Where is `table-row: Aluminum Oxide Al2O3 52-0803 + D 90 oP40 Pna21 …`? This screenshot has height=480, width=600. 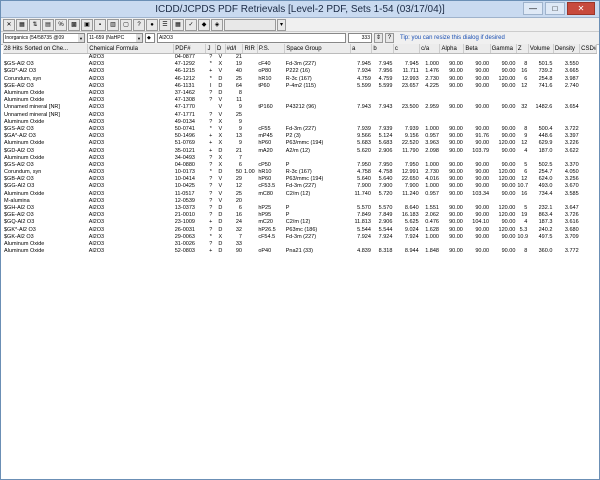 table-row: Aluminum Oxide Al2O3 52-0803 + D 90 oP40 Pna21 … is located at coordinates (300, 251).